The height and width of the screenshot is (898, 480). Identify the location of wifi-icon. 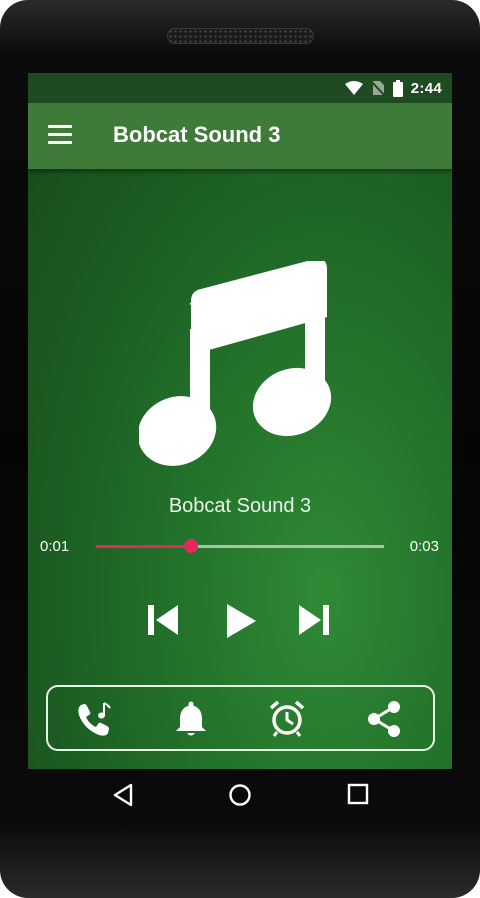
(353, 88).